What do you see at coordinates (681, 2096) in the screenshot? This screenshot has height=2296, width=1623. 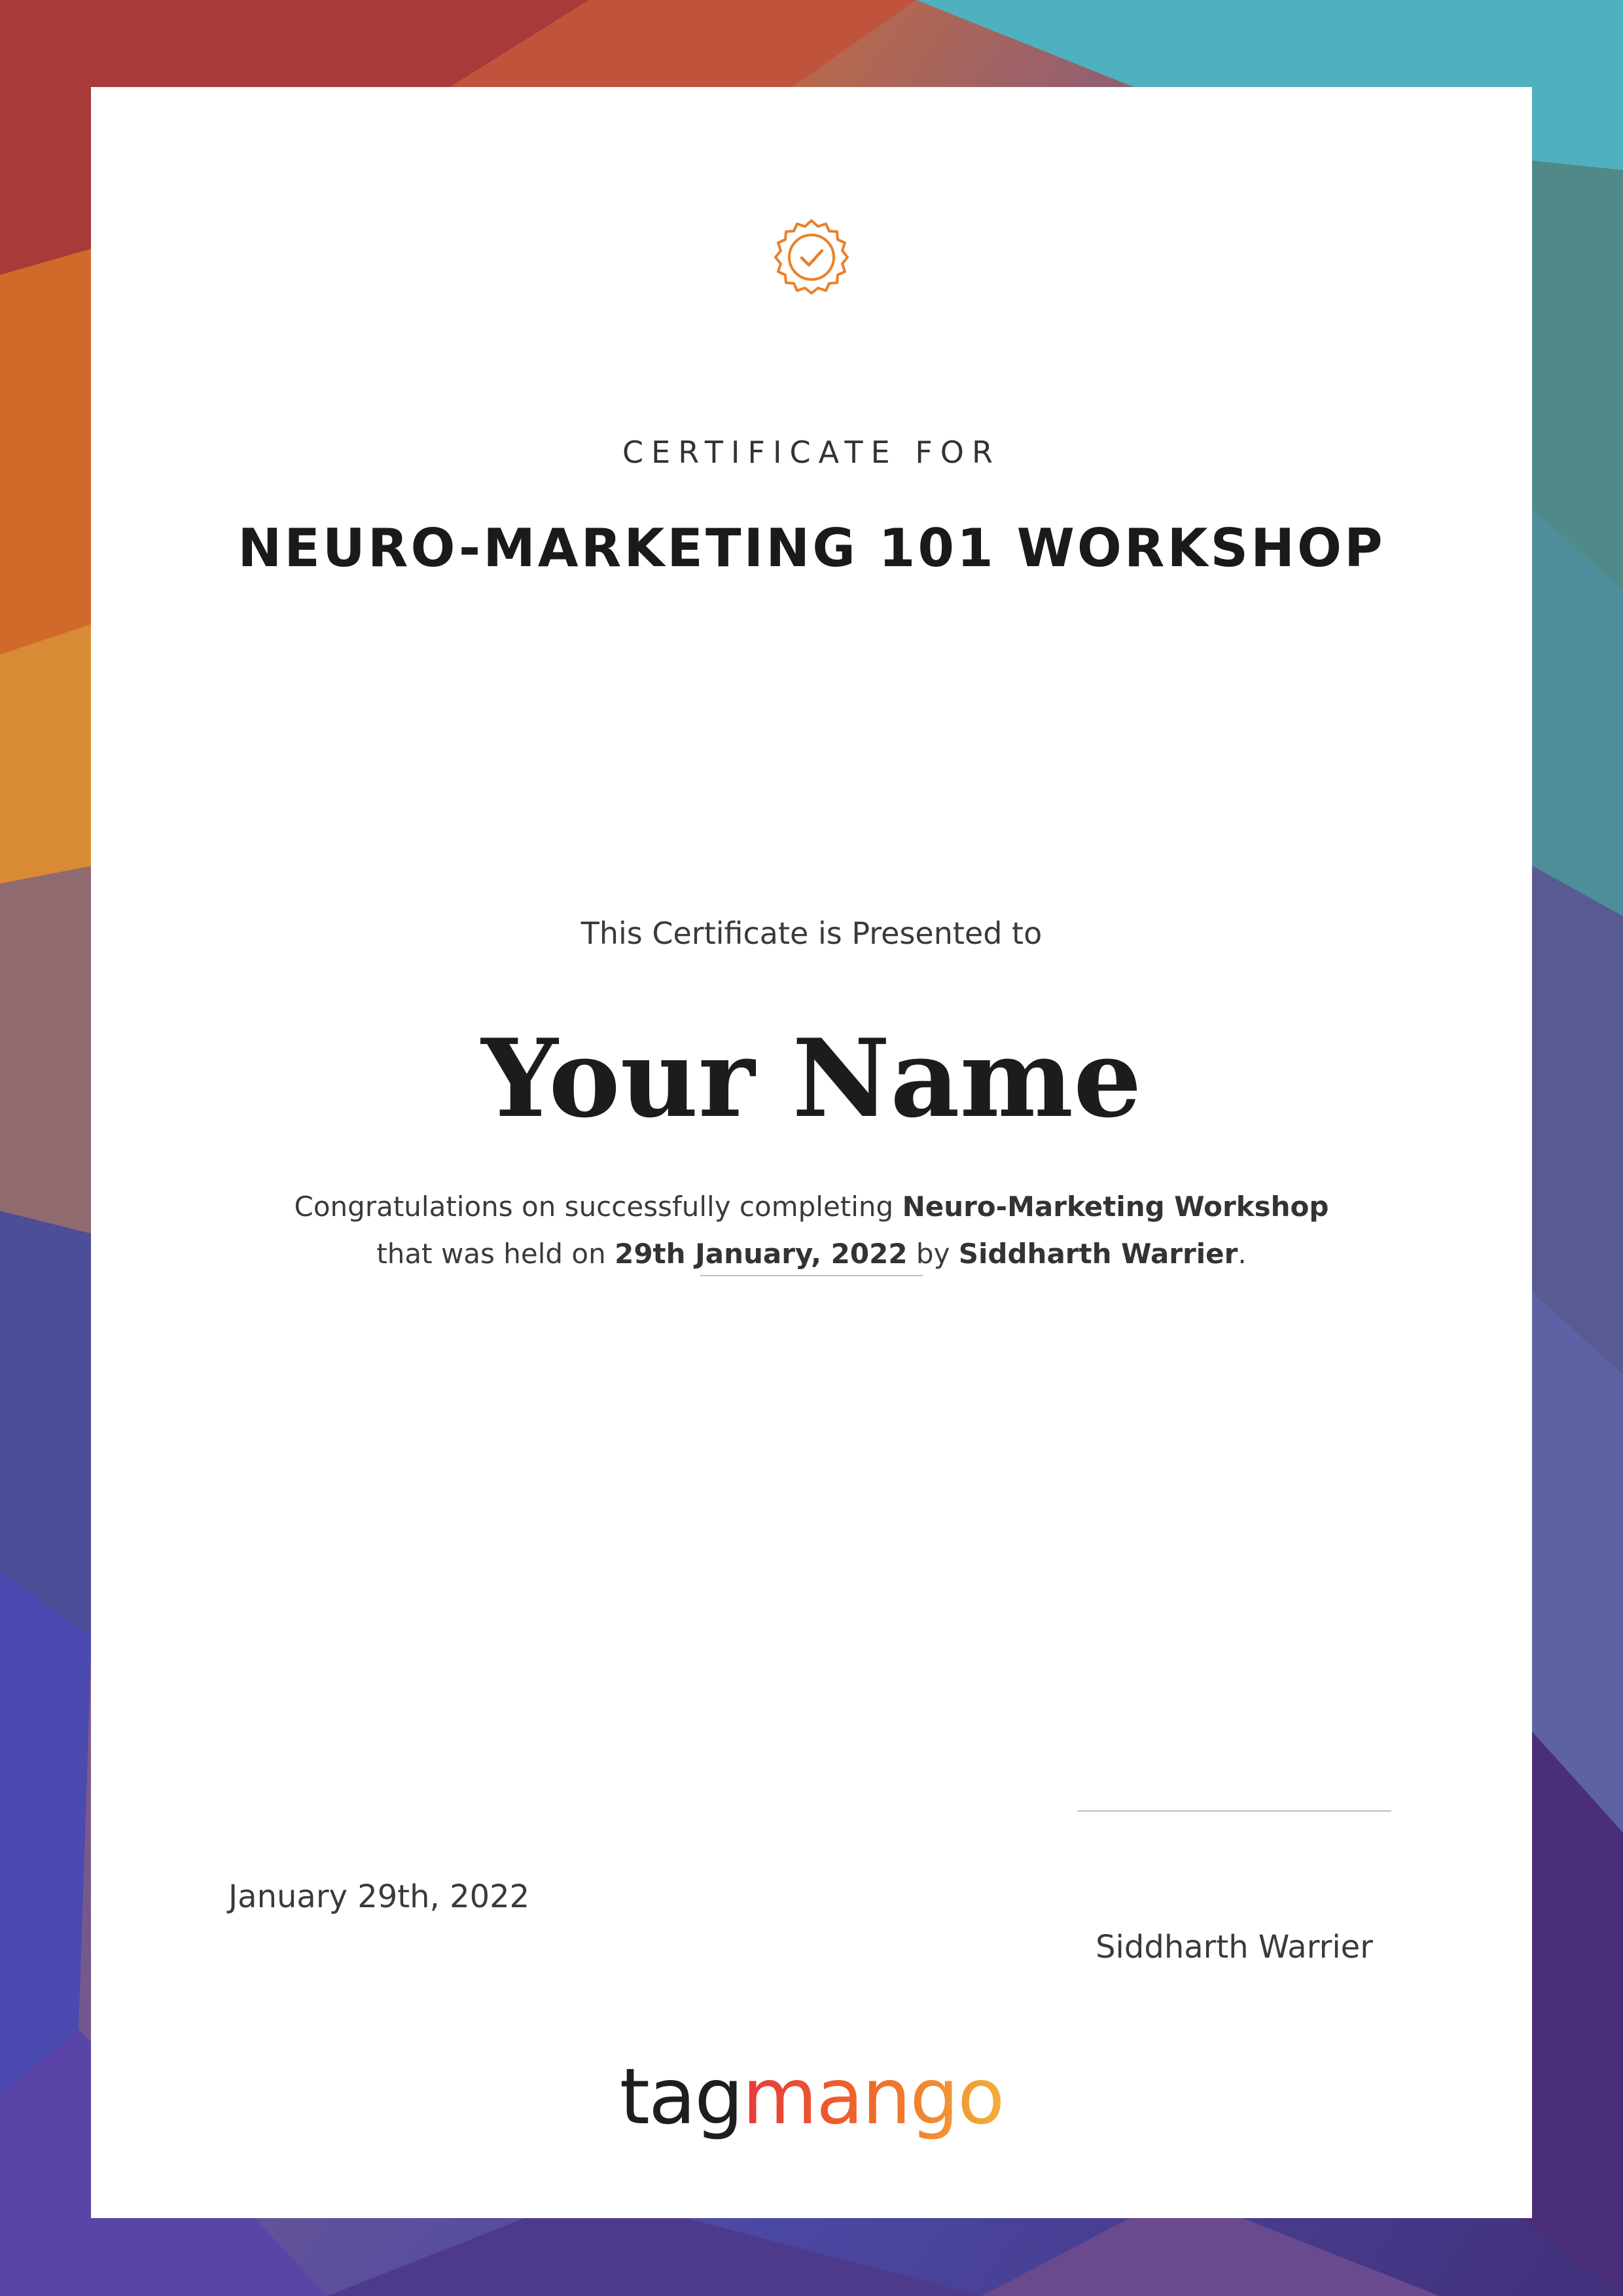 I see `logo-part-tag: tag` at bounding box center [681, 2096].